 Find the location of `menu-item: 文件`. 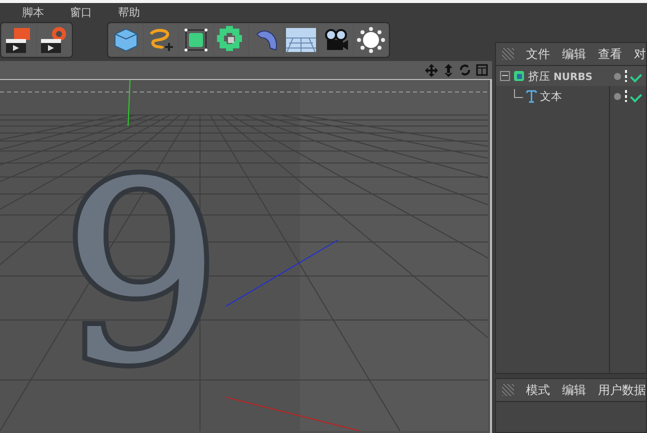

menu-item: 文件 is located at coordinates (538, 54).